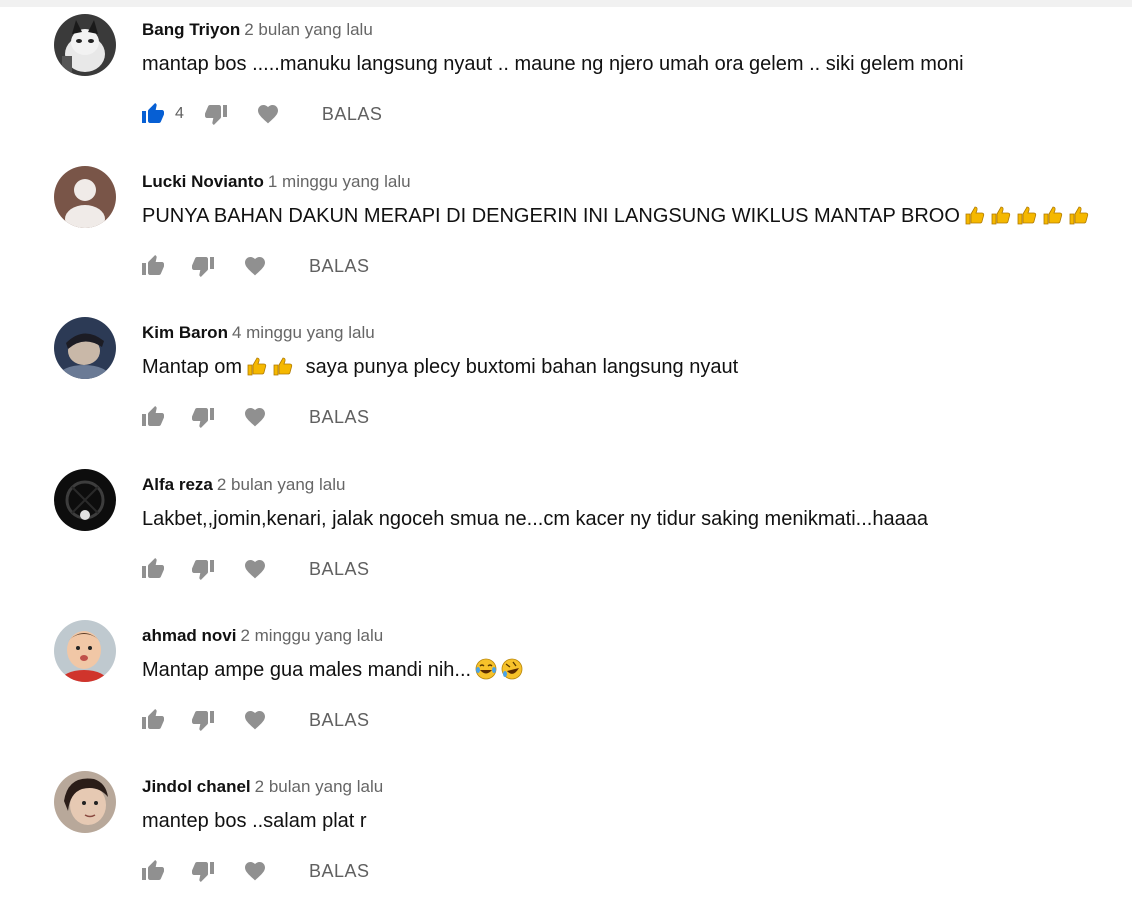 The height and width of the screenshot is (900, 1132). I want to click on comment-header: Bang Triyon 2 bulan yang lalu, so click(257, 30).